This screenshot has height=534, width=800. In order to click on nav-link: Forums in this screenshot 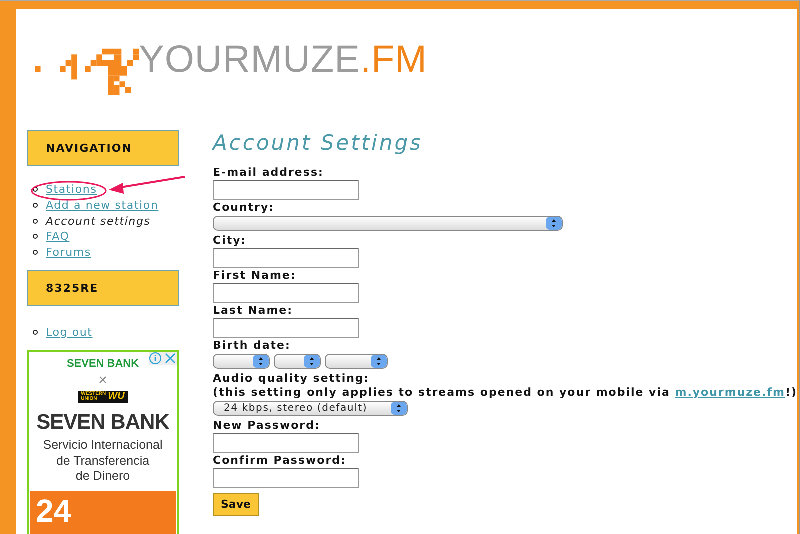, I will do `click(69, 253)`.